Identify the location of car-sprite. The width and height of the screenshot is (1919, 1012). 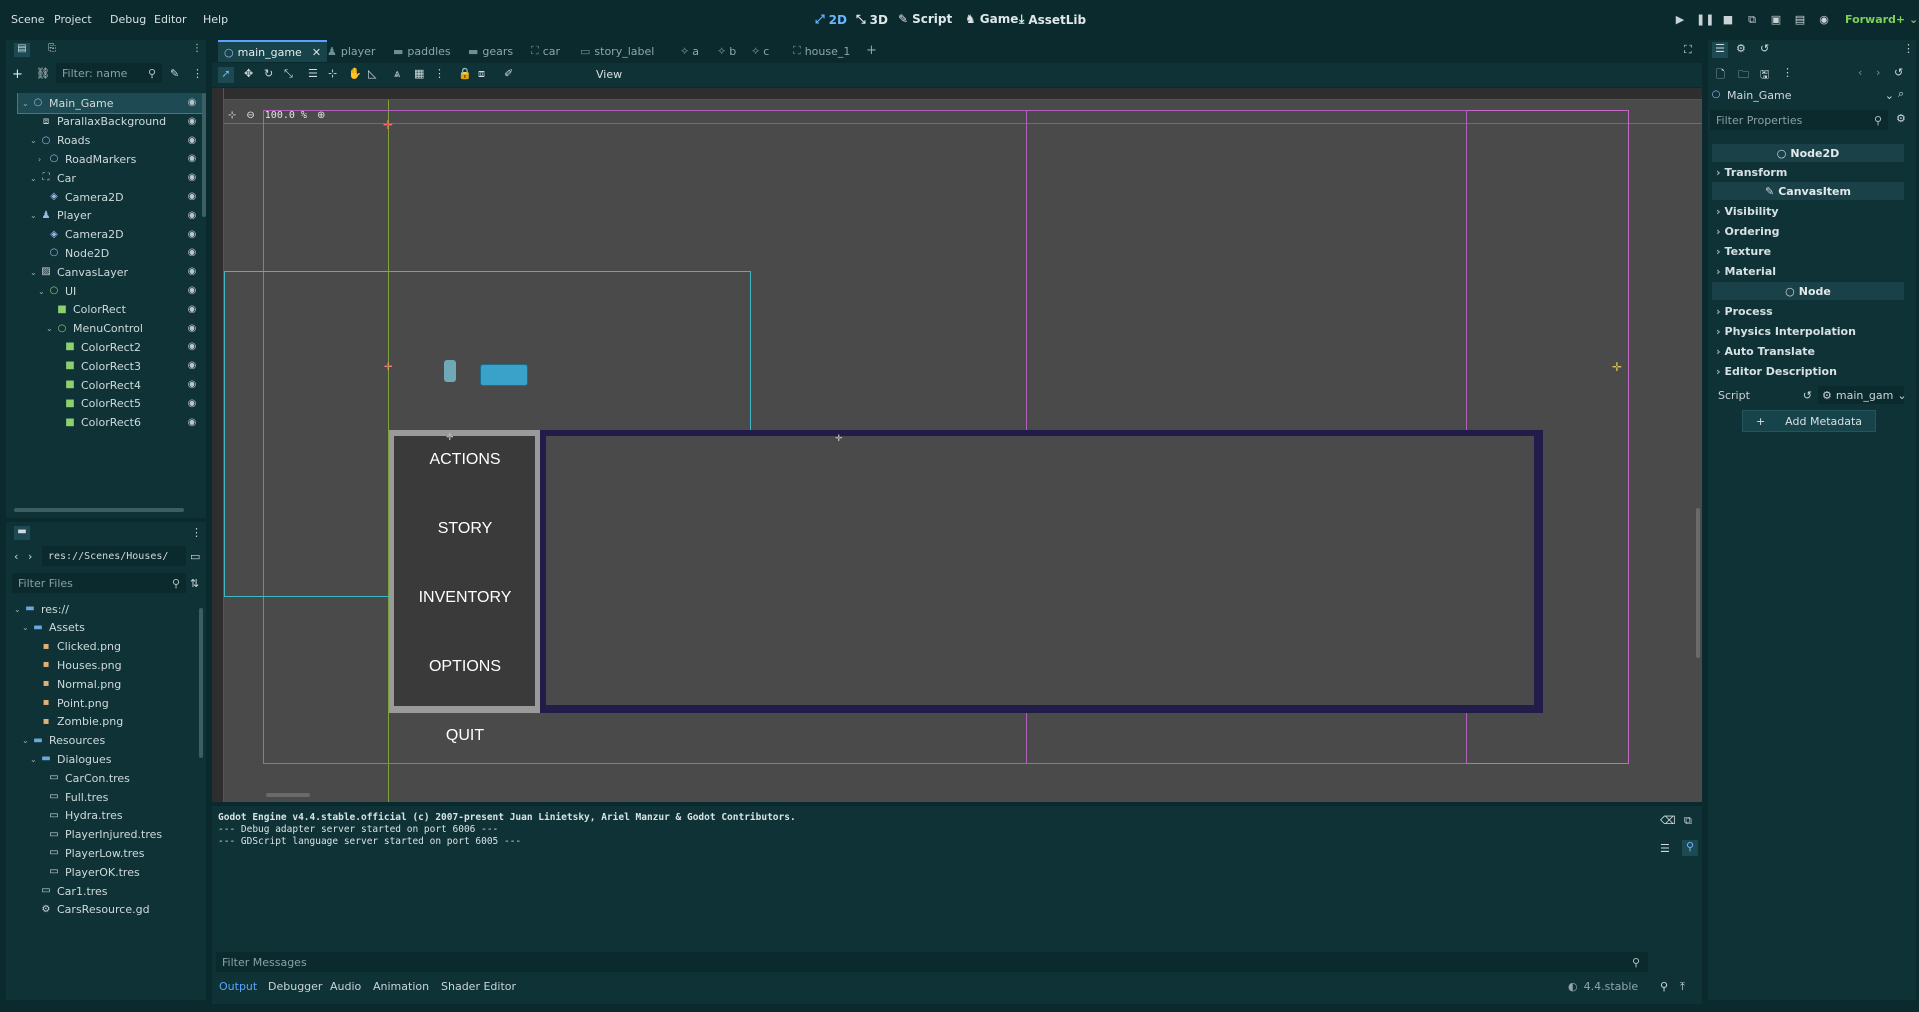
(504, 375).